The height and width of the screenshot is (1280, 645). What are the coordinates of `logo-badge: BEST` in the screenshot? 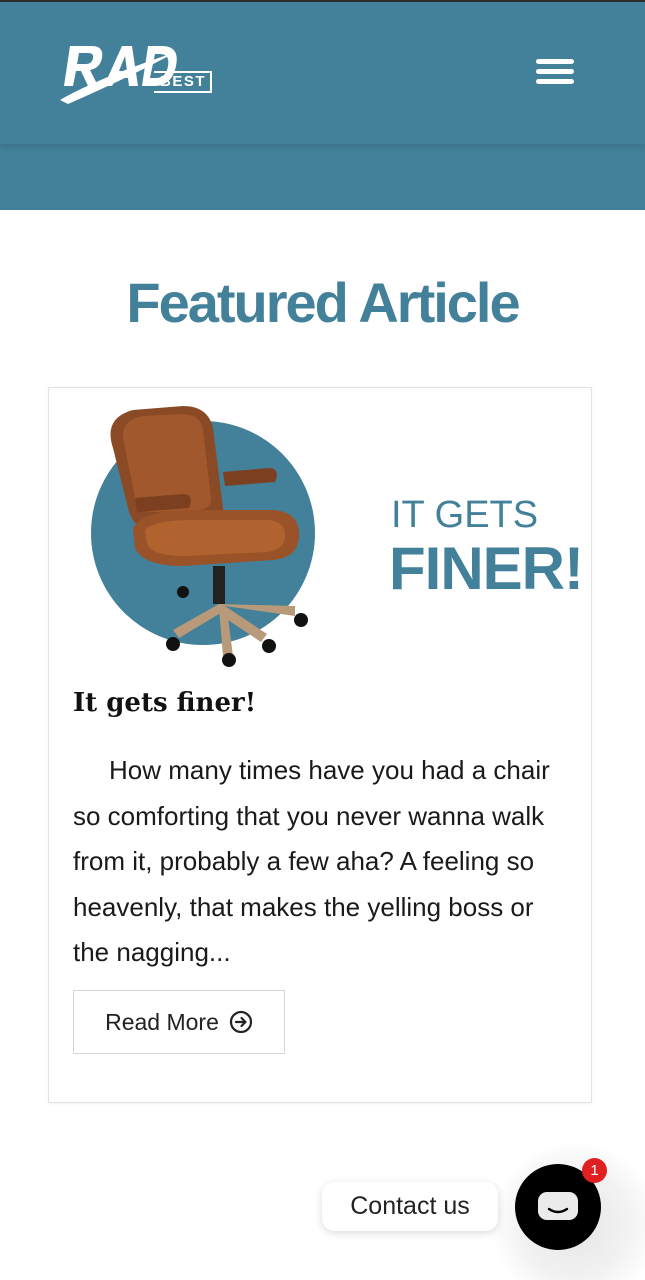 It's located at (183, 82).